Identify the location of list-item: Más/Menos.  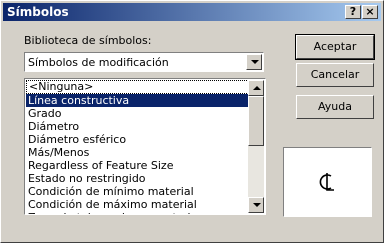
(137, 152).